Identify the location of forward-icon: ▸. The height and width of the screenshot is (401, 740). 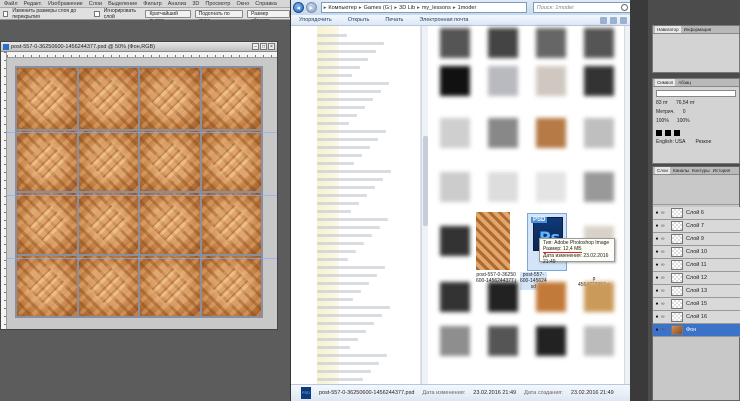
(311, 7).